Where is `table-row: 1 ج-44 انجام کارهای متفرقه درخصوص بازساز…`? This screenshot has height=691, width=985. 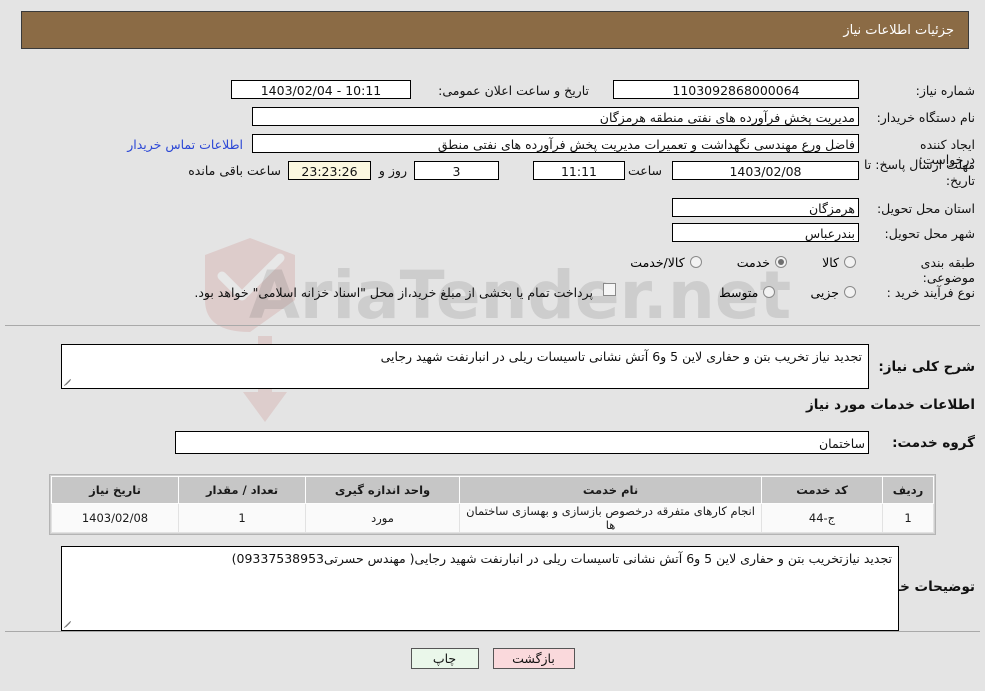 table-row: 1 ج-44 انجام کارهای متفرقه درخصوص بازساز… is located at coordinates (492, 518).